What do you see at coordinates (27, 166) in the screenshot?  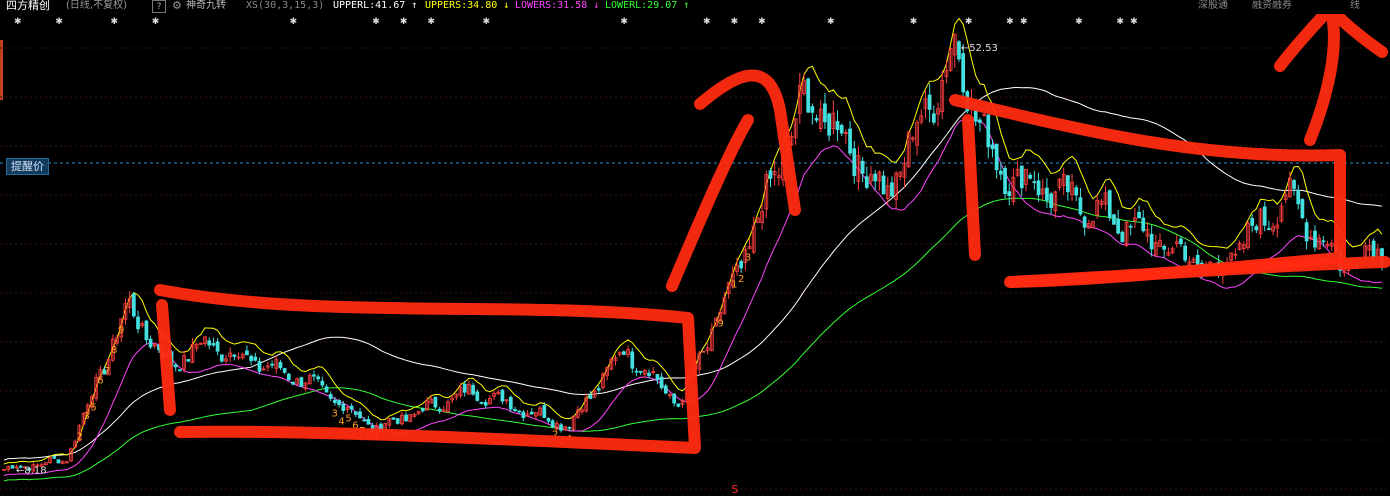 I see `alert-price-label: 提醒价` at bounding box center [27, 166].